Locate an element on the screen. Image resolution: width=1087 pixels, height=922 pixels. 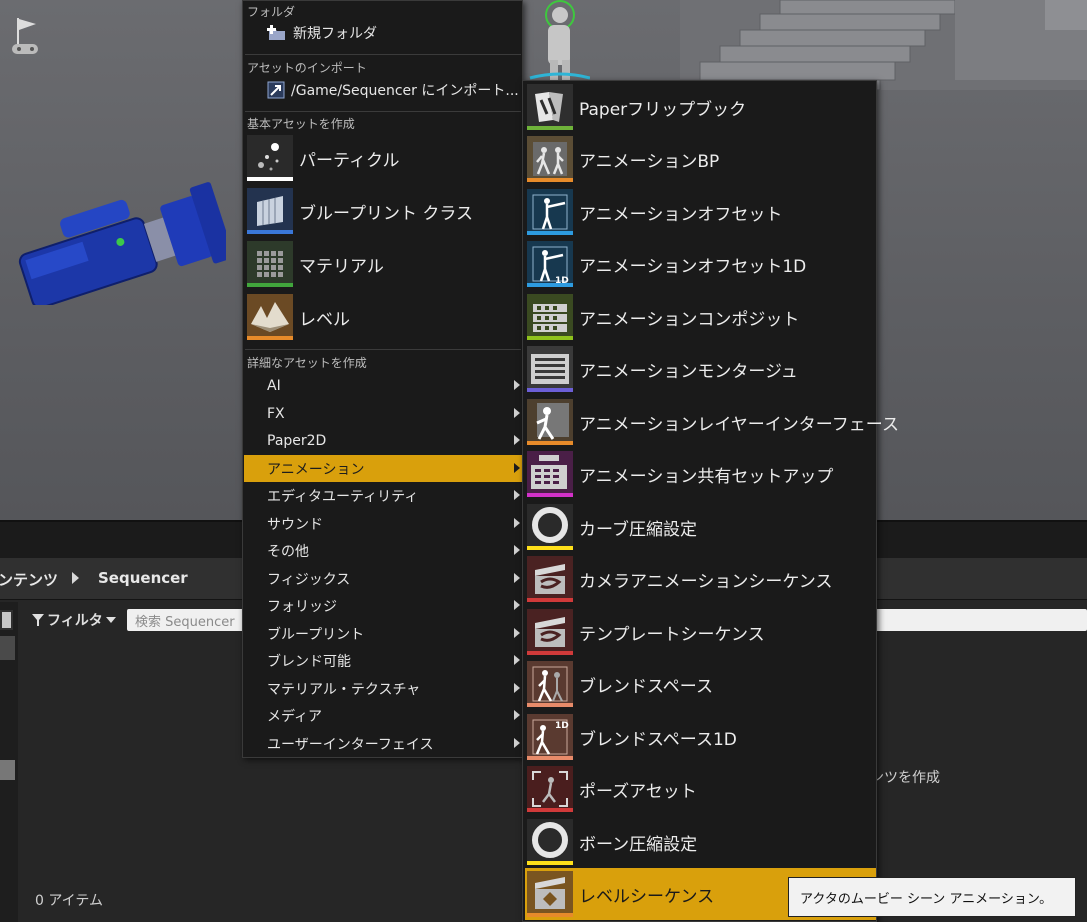
category-paper2d: Paper2D is located at coordinates (383, 440).